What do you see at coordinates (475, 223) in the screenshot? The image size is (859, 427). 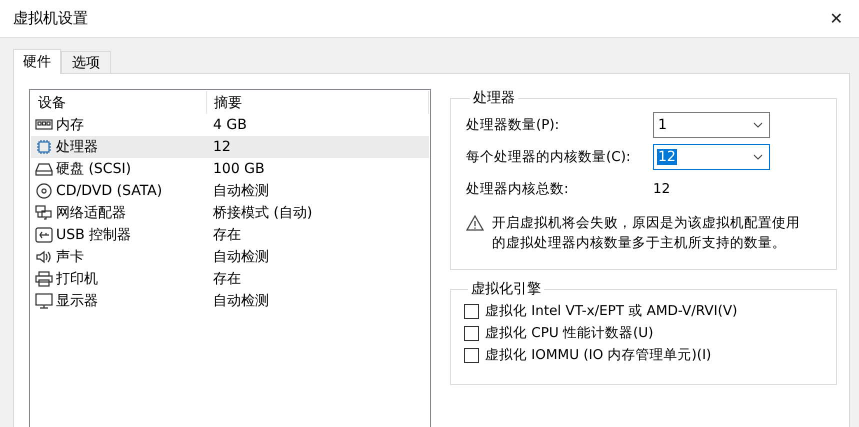 I see `warning-icon` at bounding box center [475, 223].